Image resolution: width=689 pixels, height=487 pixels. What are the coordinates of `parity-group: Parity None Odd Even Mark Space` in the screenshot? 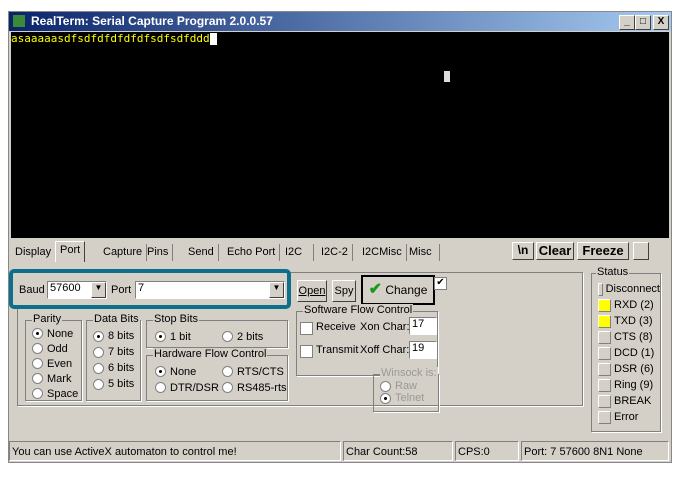 It's located at (53, 357).